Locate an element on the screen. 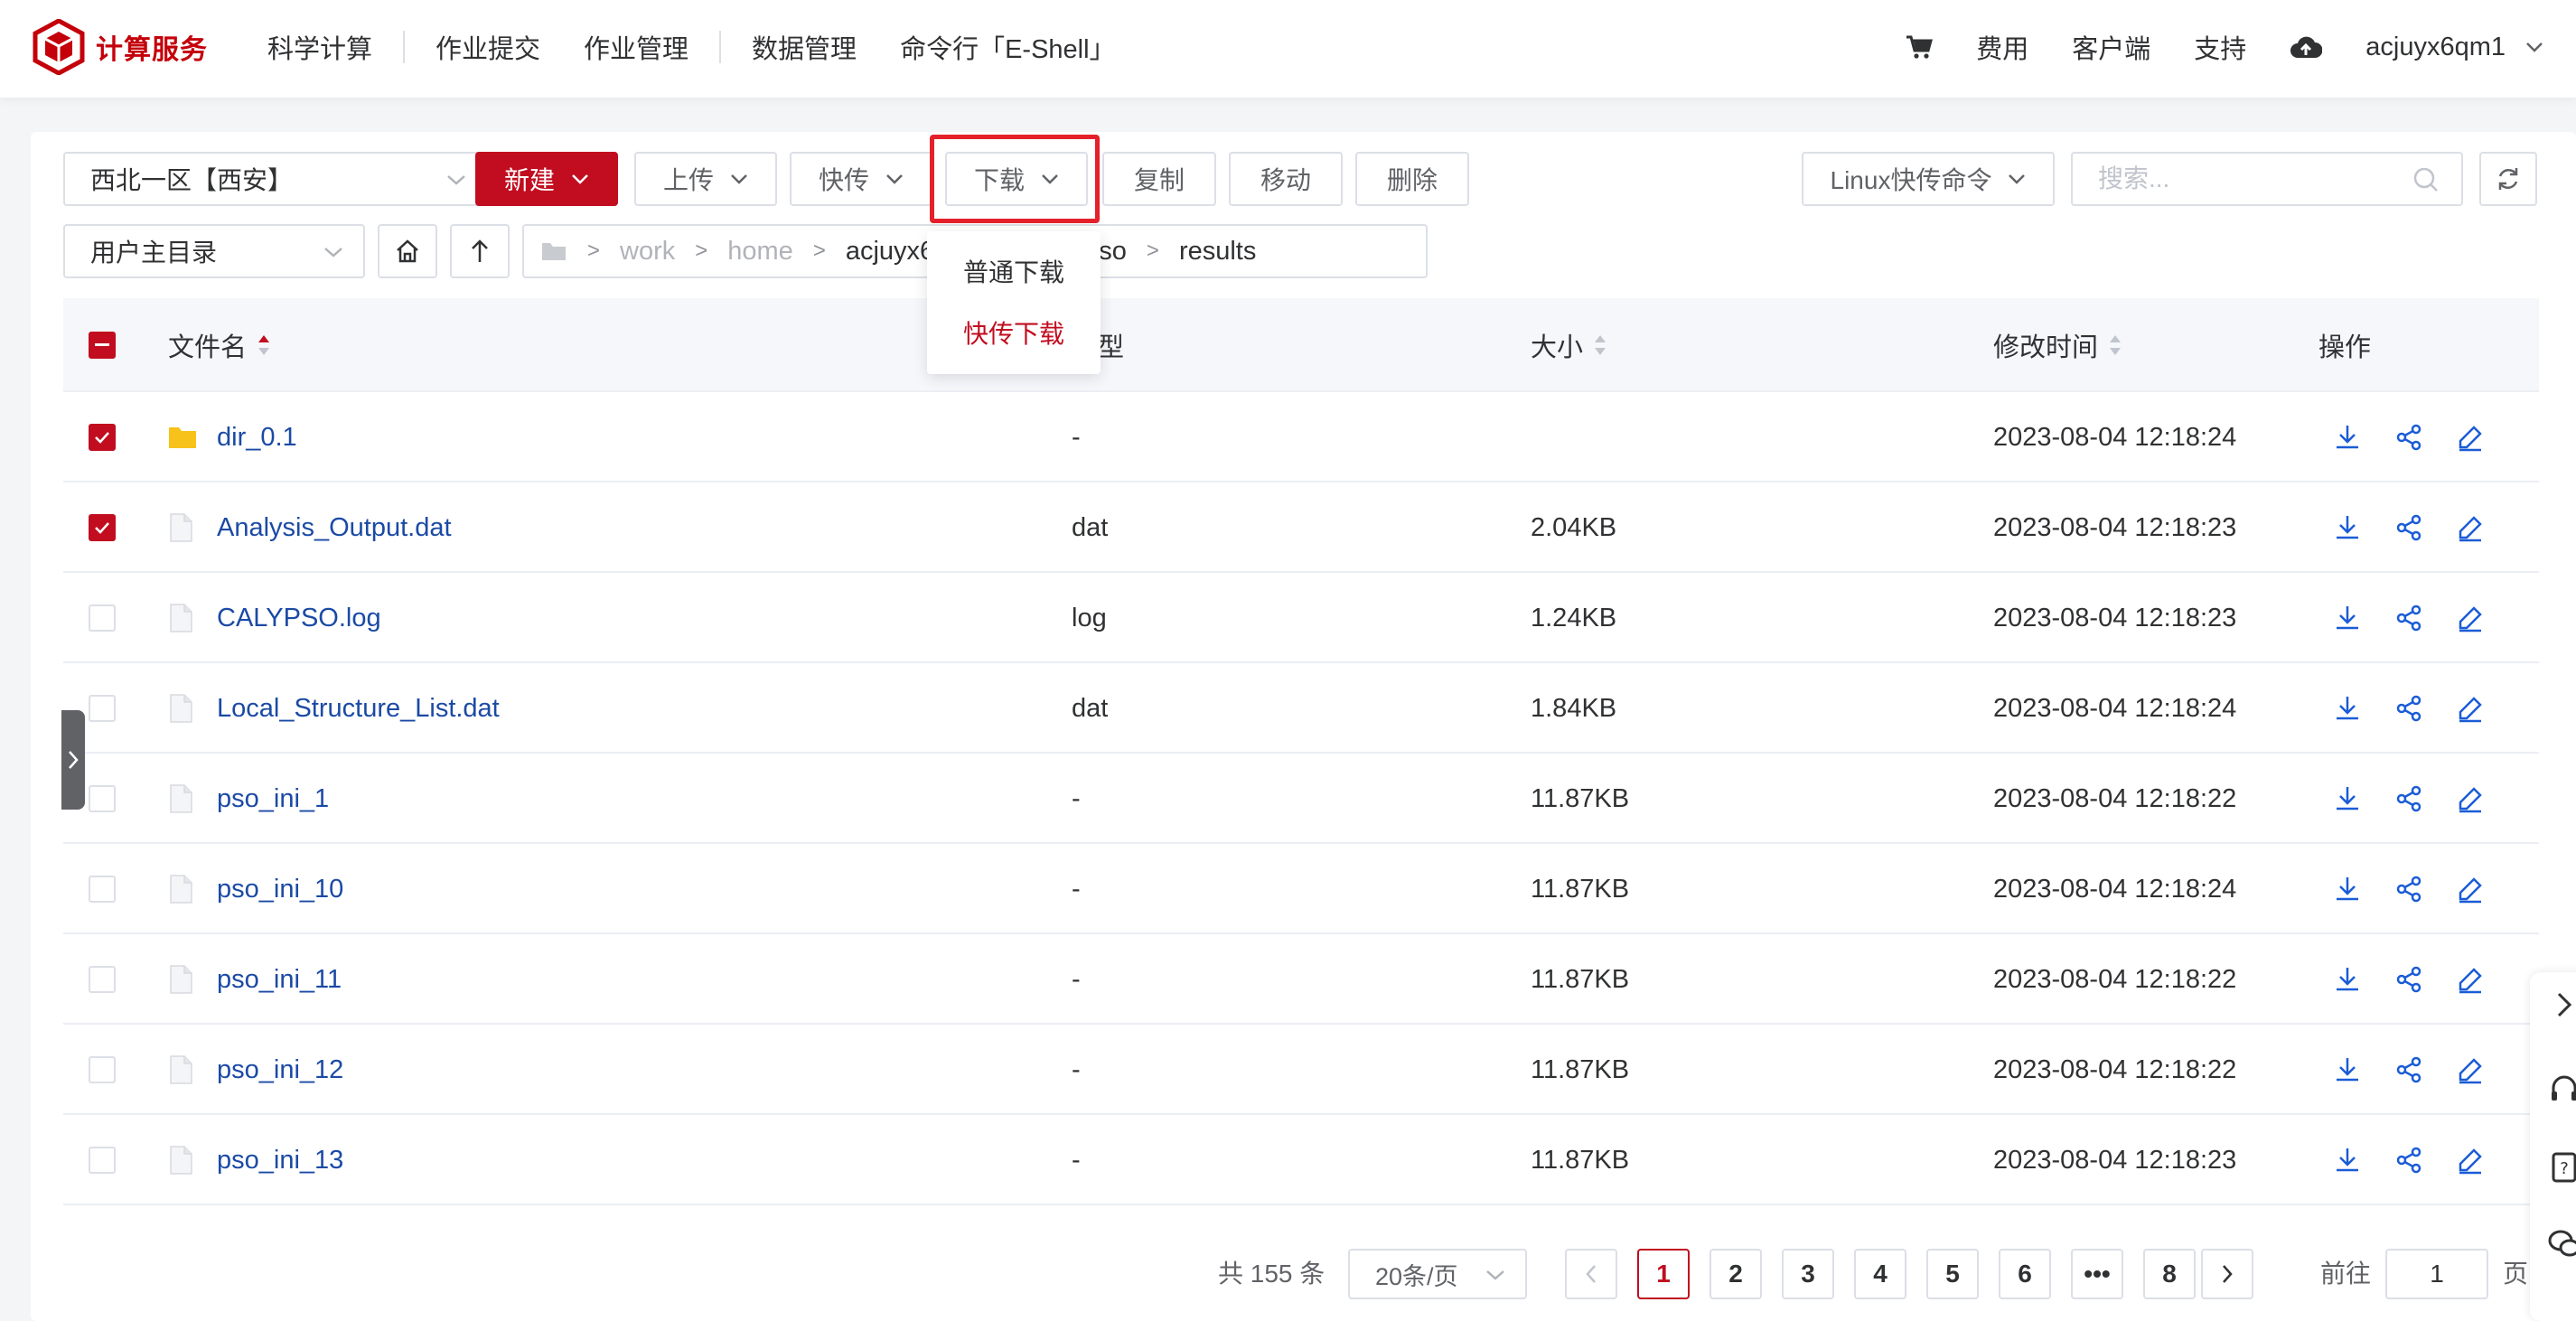  chevron-right-icon is located at coordinates (2561, 1005).